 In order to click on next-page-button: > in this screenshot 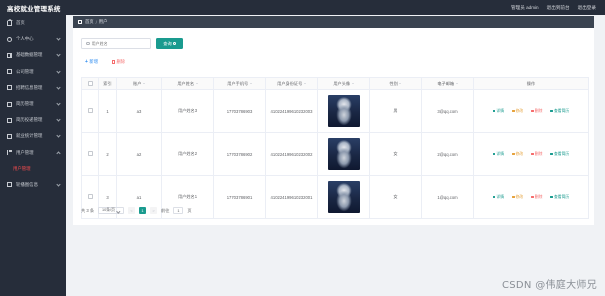, I will do `click(154, 210)`.